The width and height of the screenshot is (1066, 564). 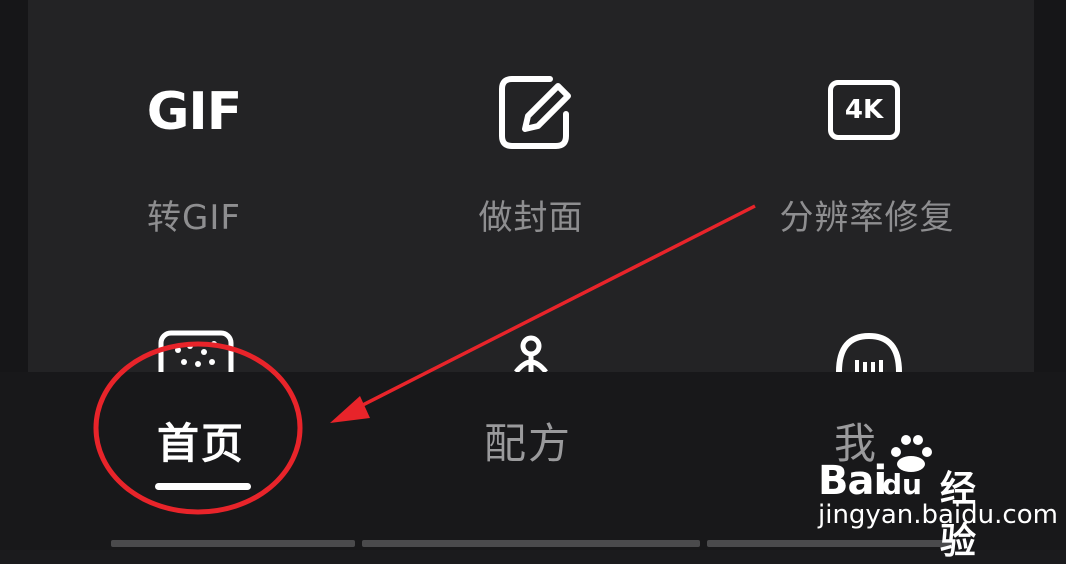 What do you see at coordinates (203, 486) in the screenshot?
I see `tab-active-indicator` at bounding box center [203, 486].